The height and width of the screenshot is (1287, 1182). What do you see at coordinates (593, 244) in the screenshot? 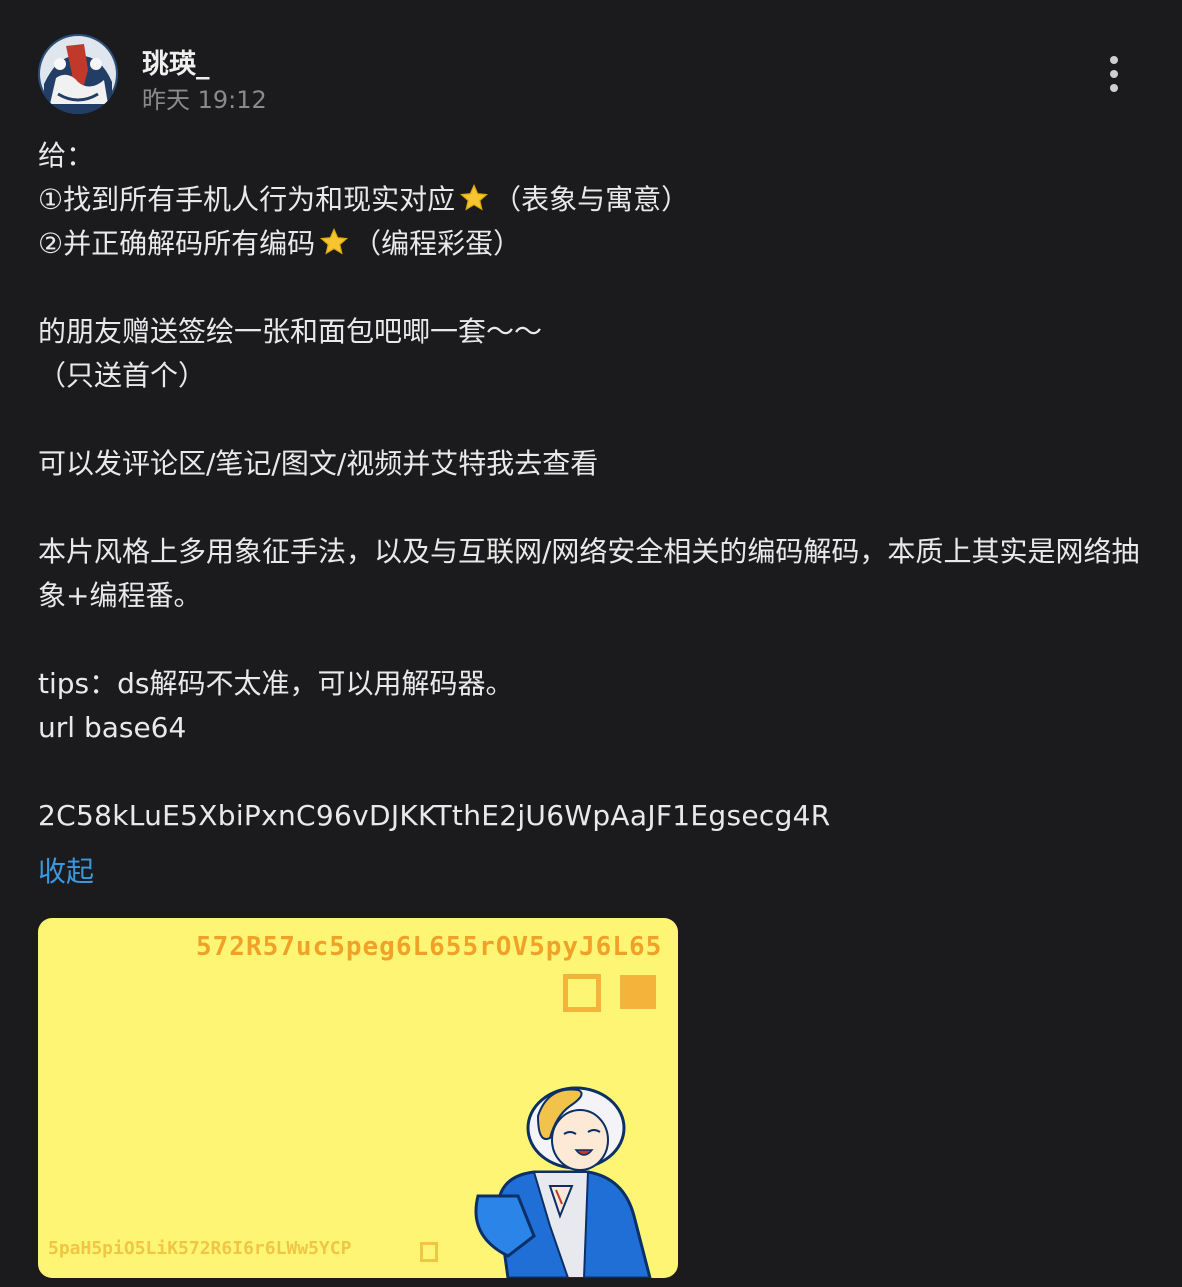
I see `post-line: ②并正确解码所有编码 （编程彩蛋）` at bounding box center [593, 244].